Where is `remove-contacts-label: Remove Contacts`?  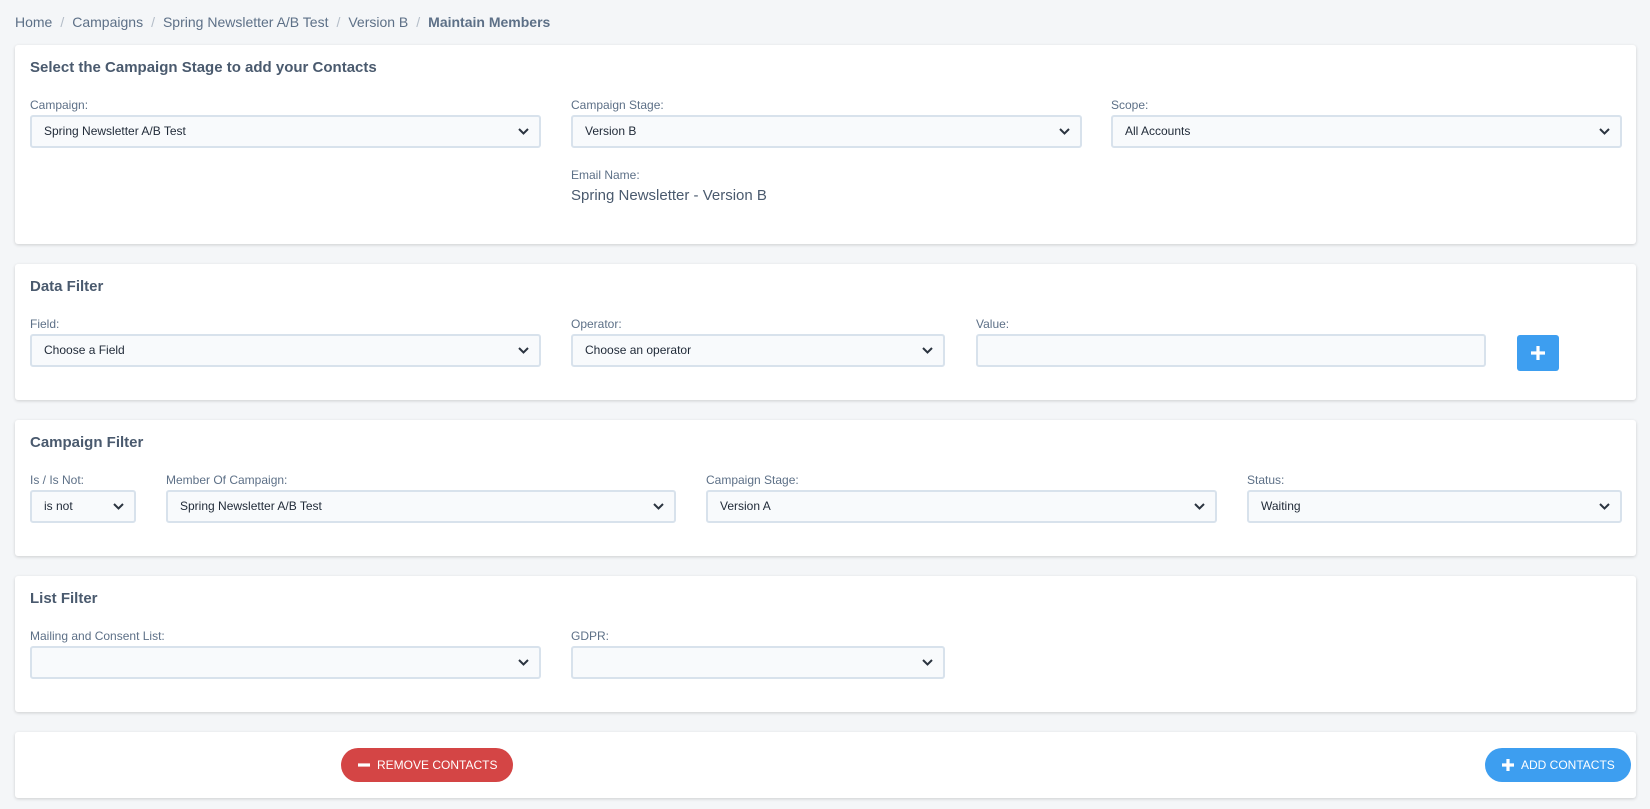 remove-contacts-label: Remove Contacts is located at coordinates (437, 765).